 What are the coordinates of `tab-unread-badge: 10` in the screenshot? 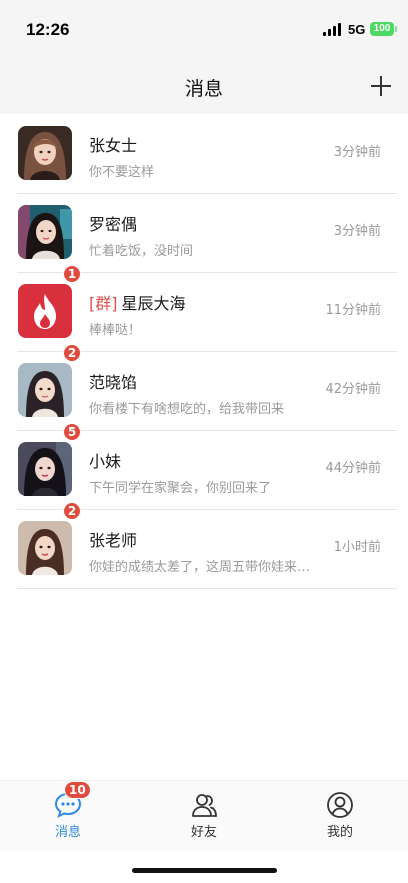 It's located at (77, 790).